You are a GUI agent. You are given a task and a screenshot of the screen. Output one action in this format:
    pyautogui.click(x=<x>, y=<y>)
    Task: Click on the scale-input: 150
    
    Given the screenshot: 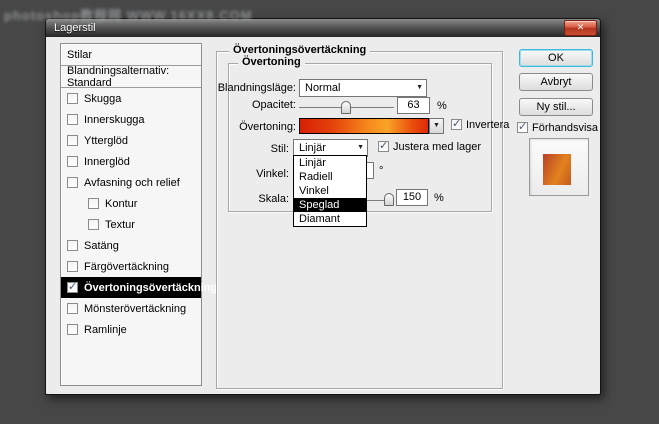 What is the action you would take?
    pyautogui.click(x=412, y=197)
    